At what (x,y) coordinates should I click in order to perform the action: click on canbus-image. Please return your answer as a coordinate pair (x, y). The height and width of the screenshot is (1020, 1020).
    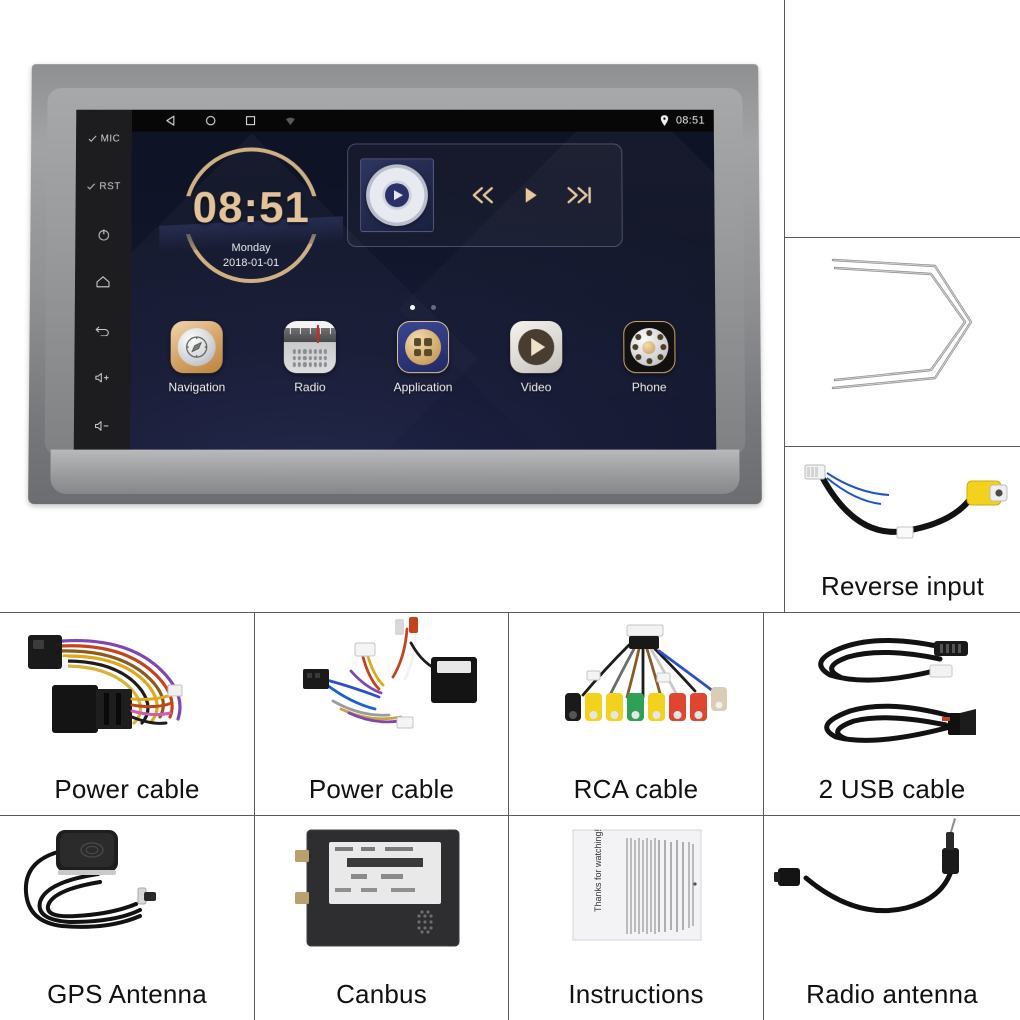
    Looking at the image, I should click on (381, 897).